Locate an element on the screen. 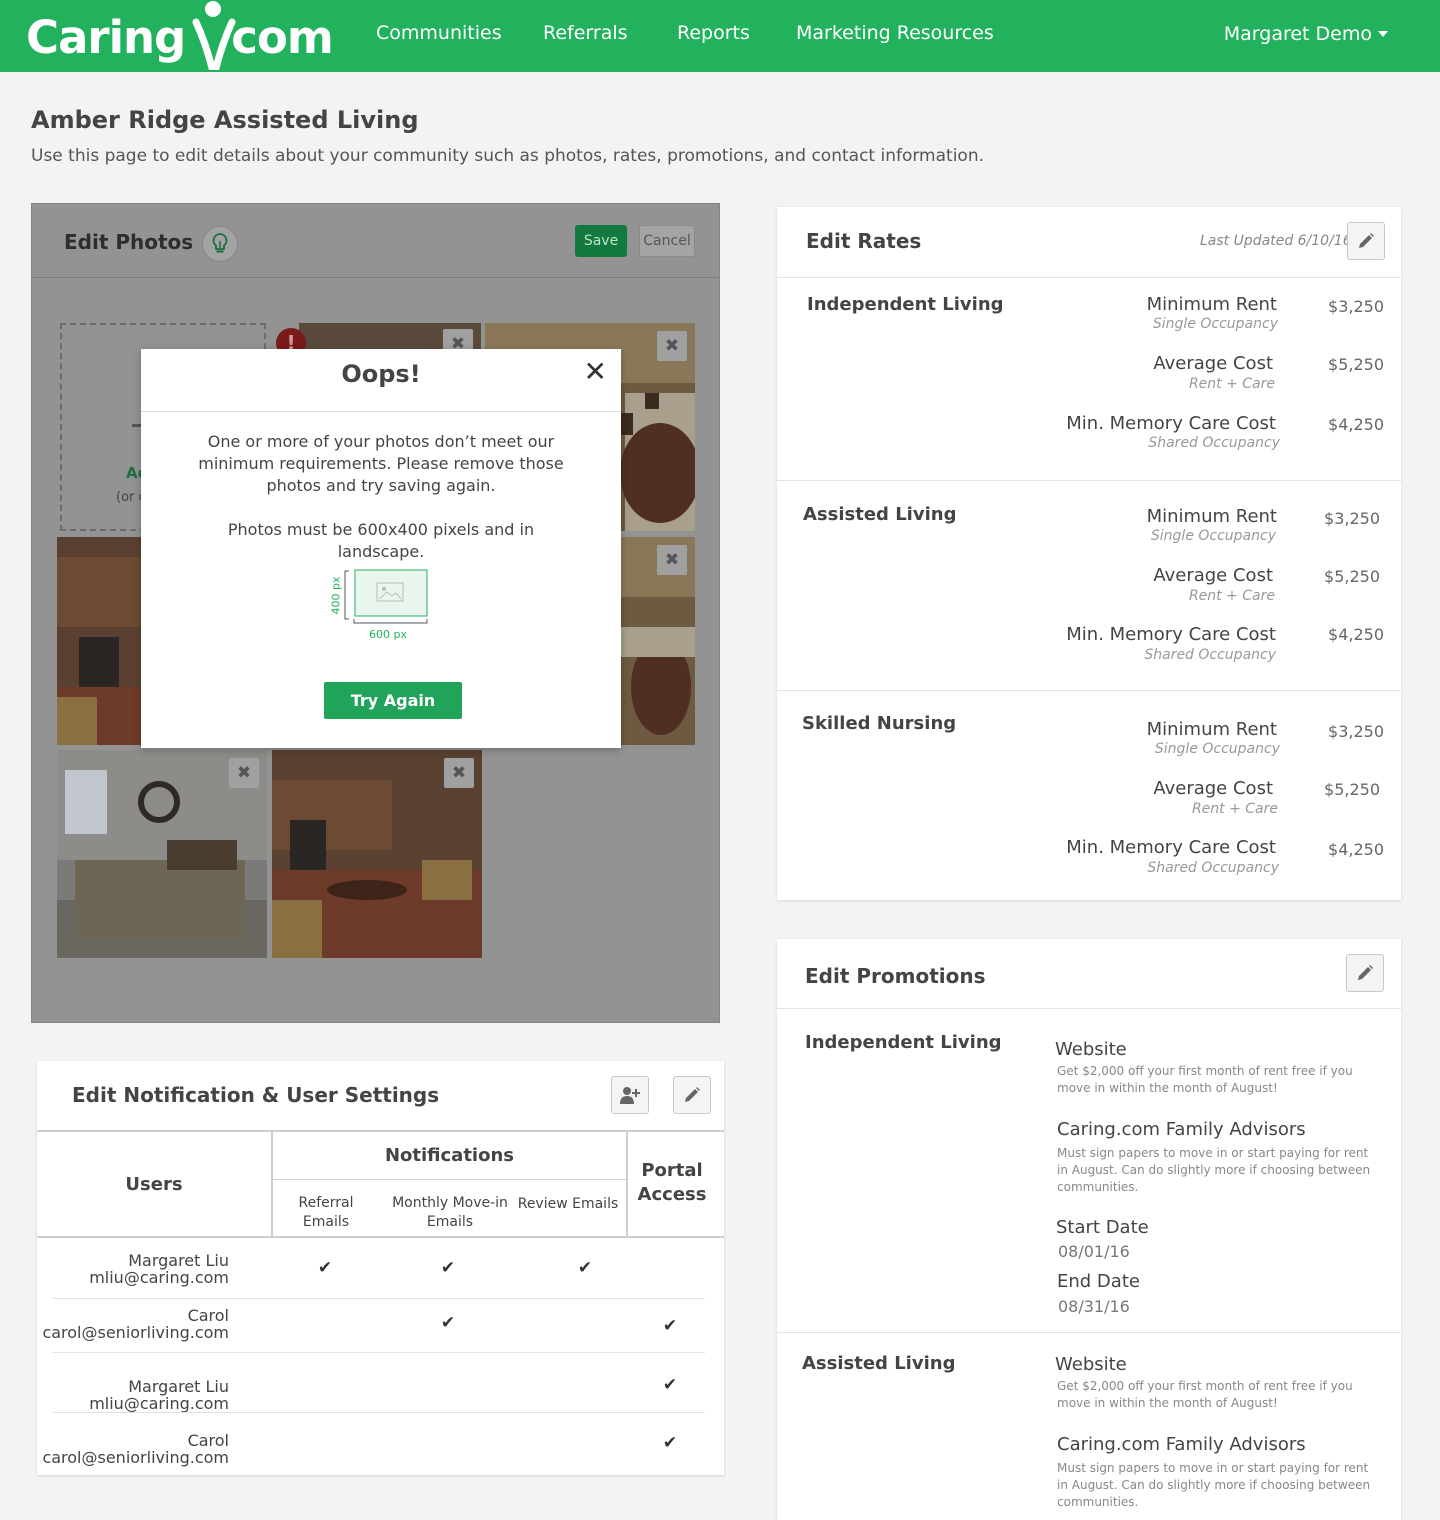  user-email: mliu@caring.com is located at coordinates (159, 1403).